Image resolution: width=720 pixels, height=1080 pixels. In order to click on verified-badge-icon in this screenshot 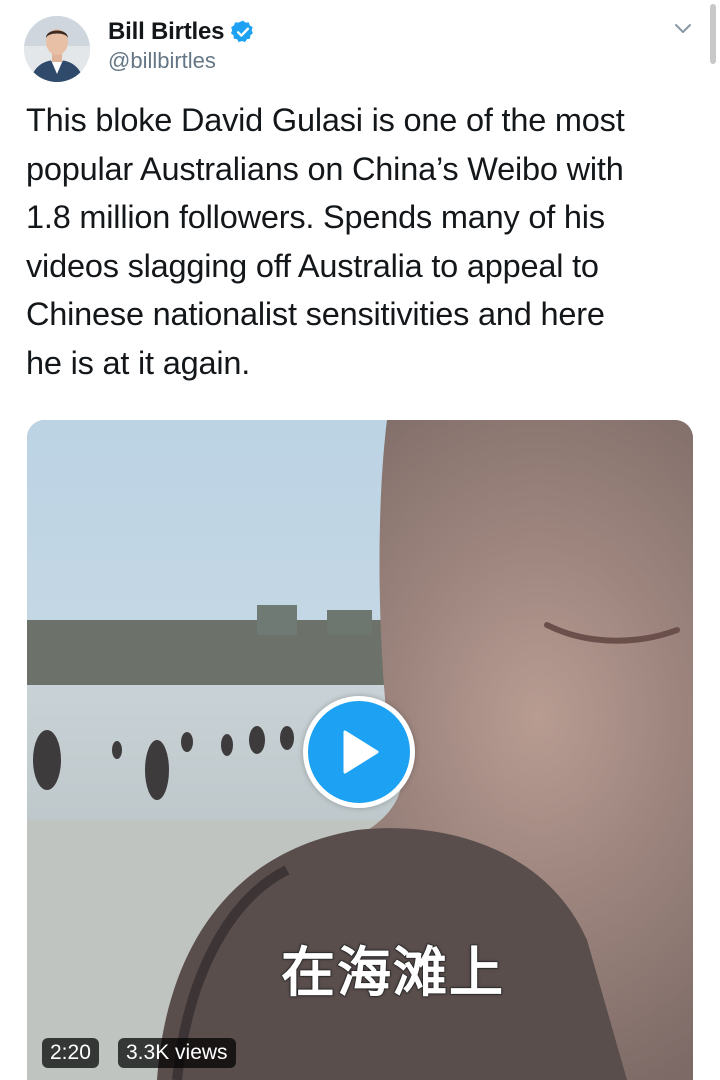, I will do `click(243, 32)`.